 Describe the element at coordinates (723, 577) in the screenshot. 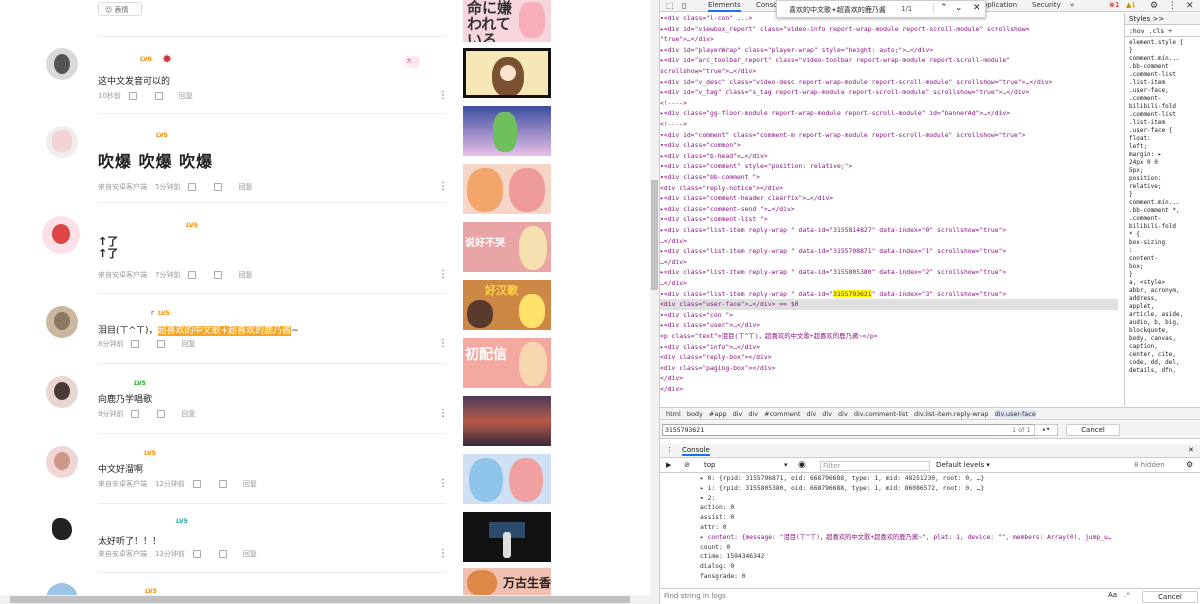

I see `console-log-line: fansgrade: 0` at that location.